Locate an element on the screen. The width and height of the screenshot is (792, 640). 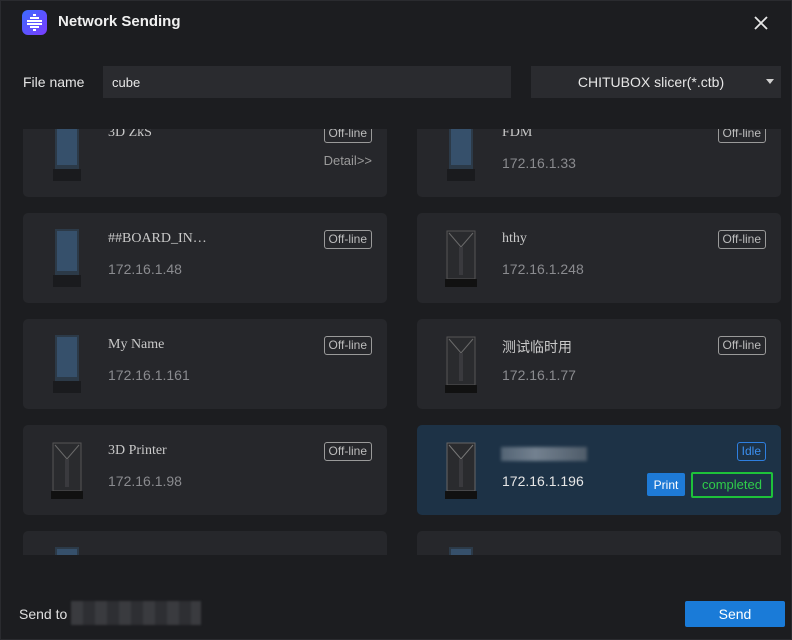
chevron-down-icon is located at coordinates (770, 81).